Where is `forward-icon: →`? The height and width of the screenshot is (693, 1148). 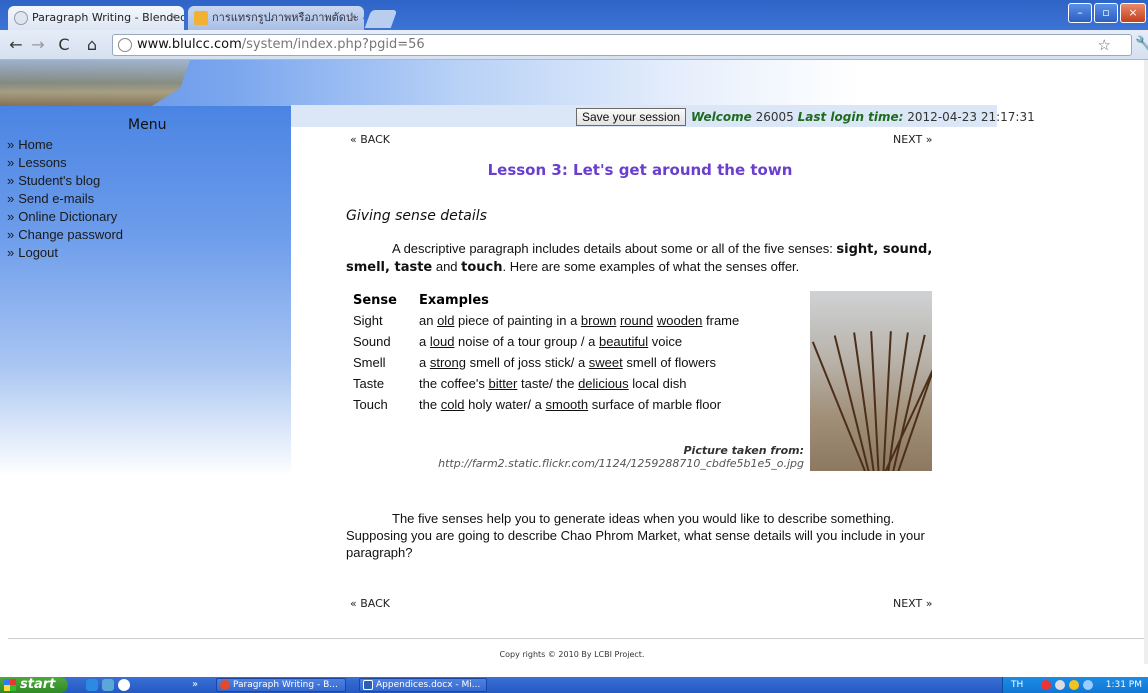
forward-icon: → is located at coordinates (38, 45).